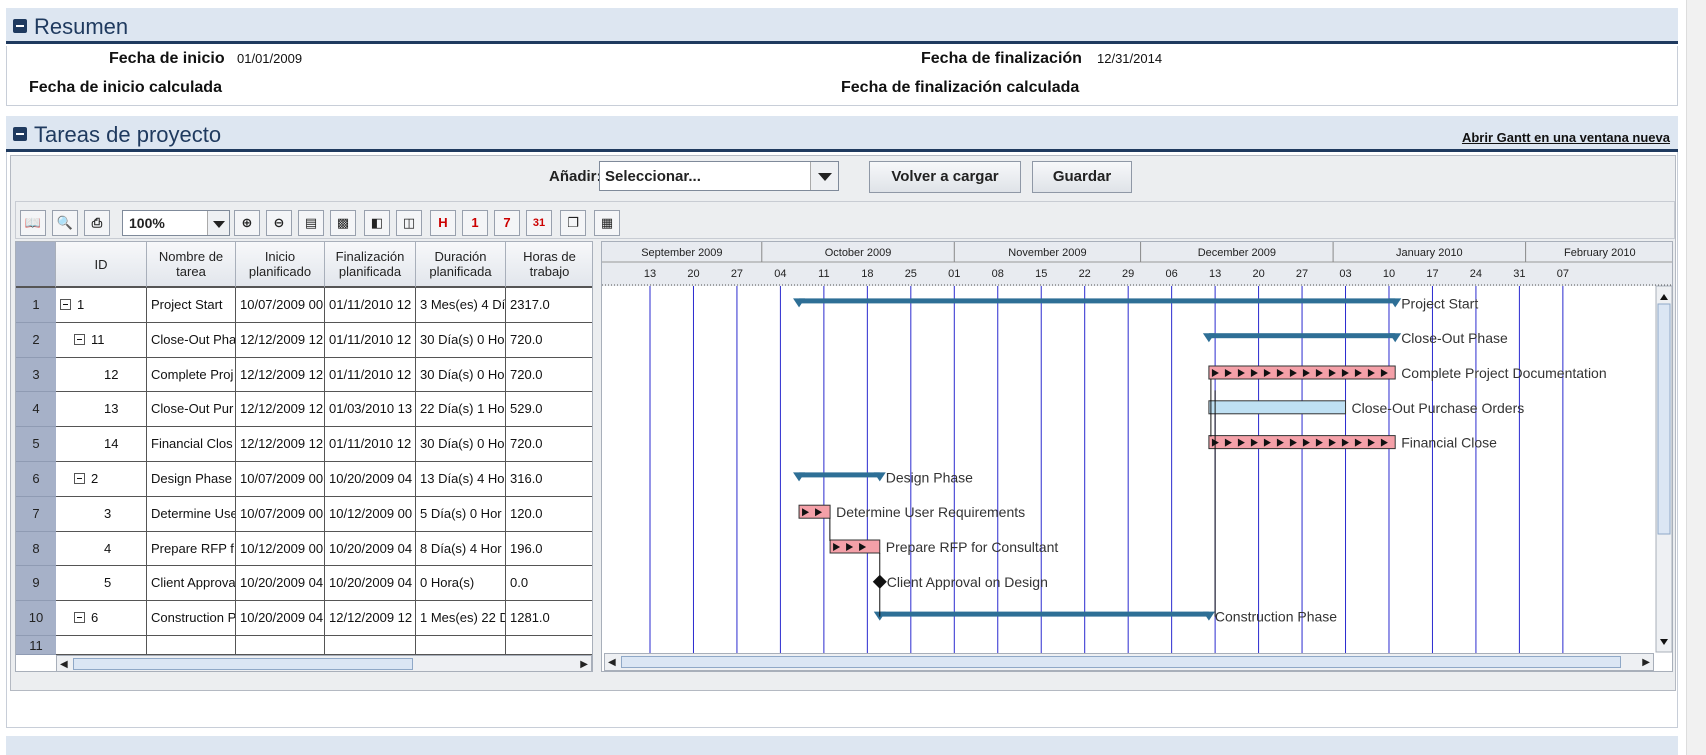 This screenshot has height=755, width=1706. I want to click on cell-id: 5, so click(101, 584).